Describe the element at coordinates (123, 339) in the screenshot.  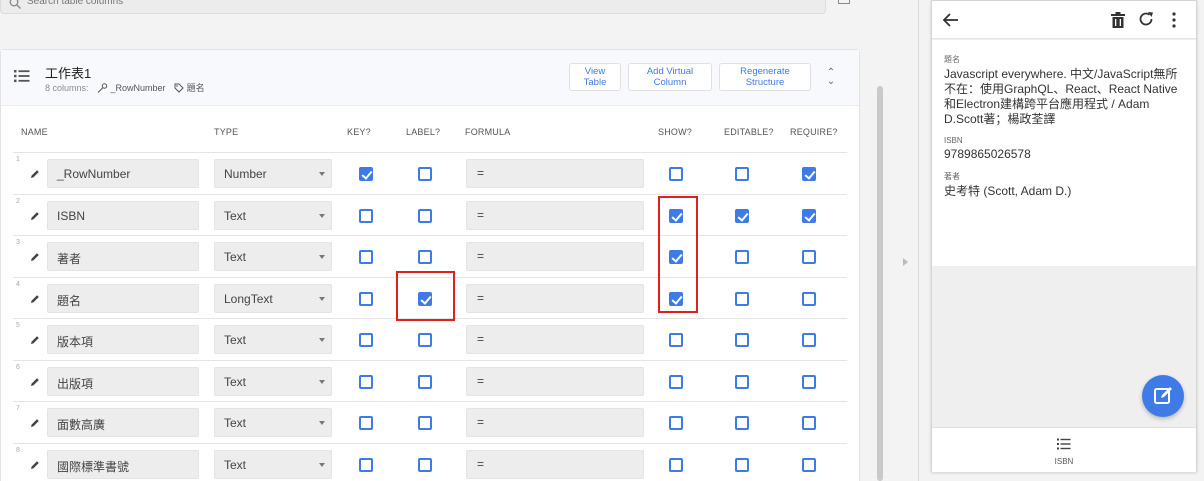
I see `column-name-field: 版本項` at that location.